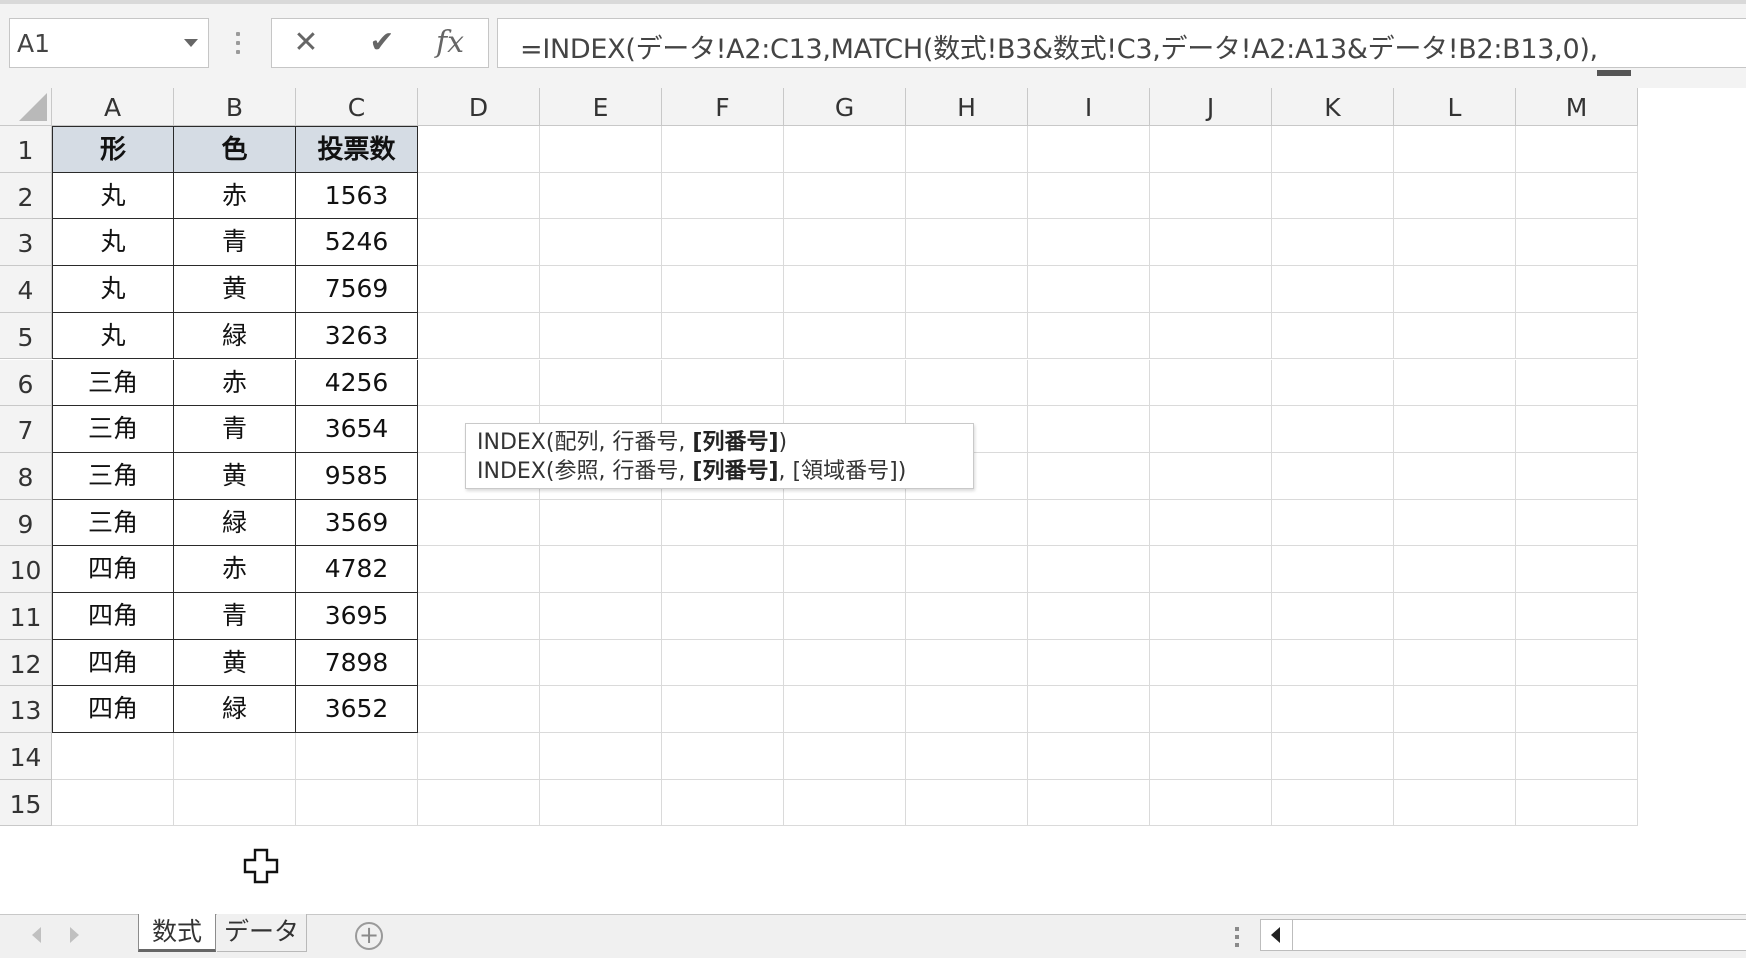 The width and height of the screenshot is (1746, 958). What do you see at coordinates (26, 196) in the screenshot?
I see `row-header-2: 2` at bounding box center [26, 196].